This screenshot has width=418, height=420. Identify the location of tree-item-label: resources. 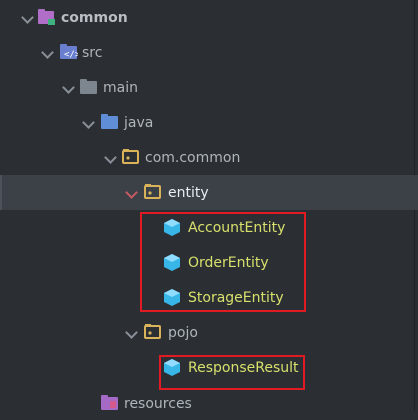
(158, 404).